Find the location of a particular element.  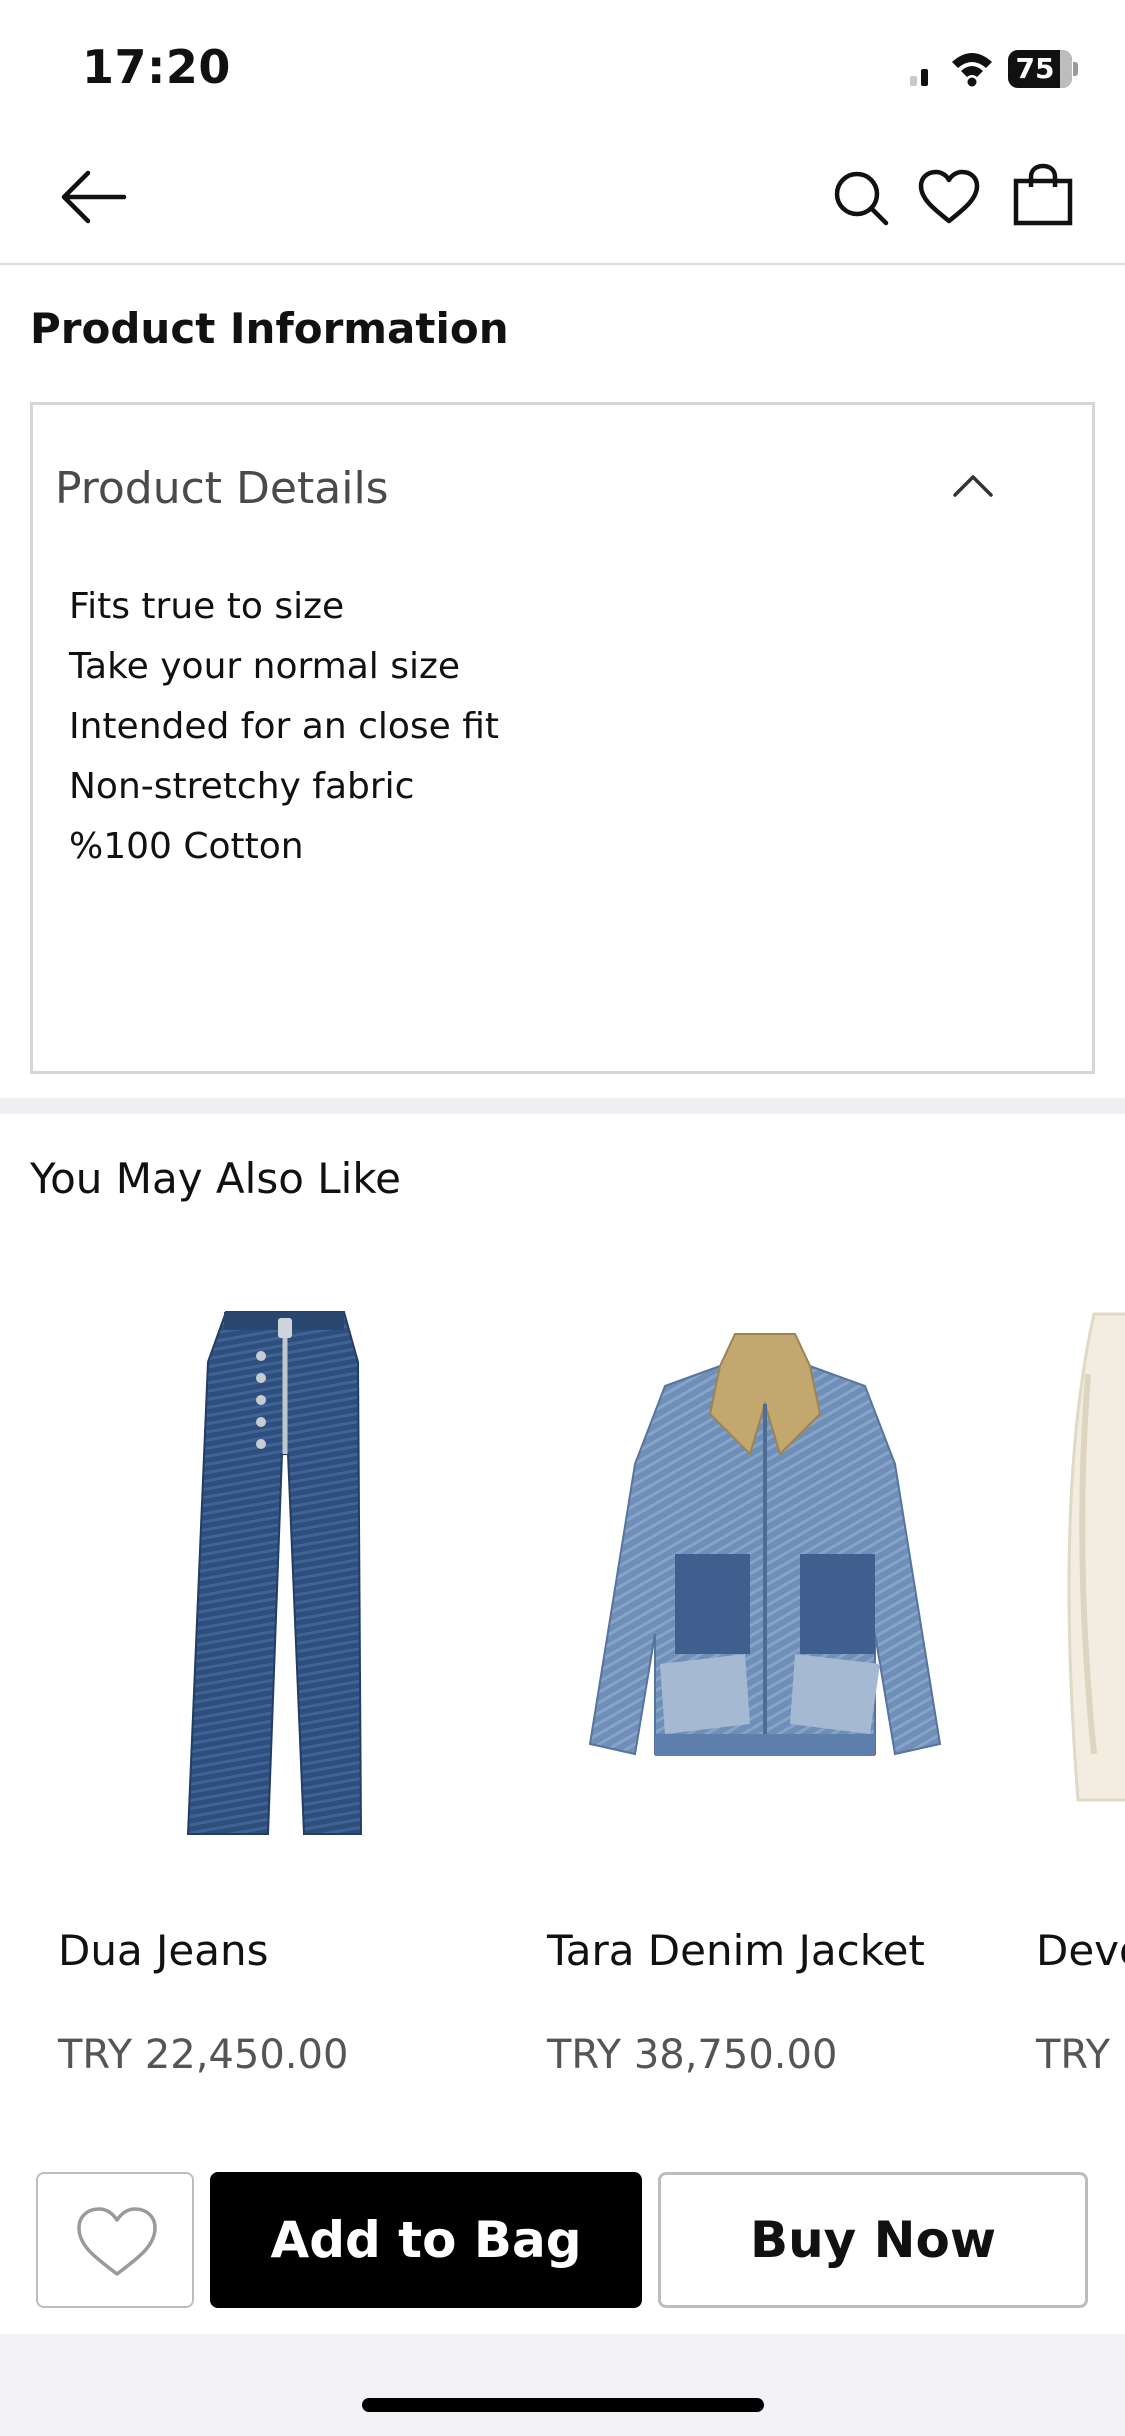

section-divider is located at coordinates (562, 1106).